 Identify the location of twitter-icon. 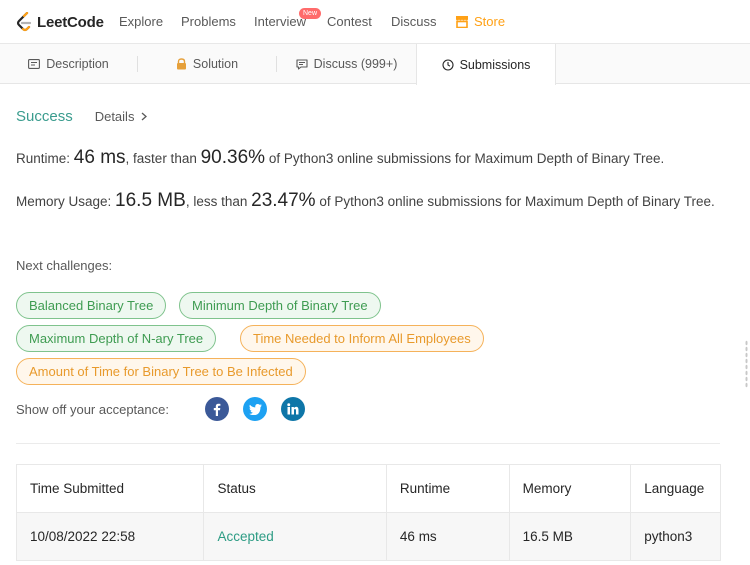
(255, 409).